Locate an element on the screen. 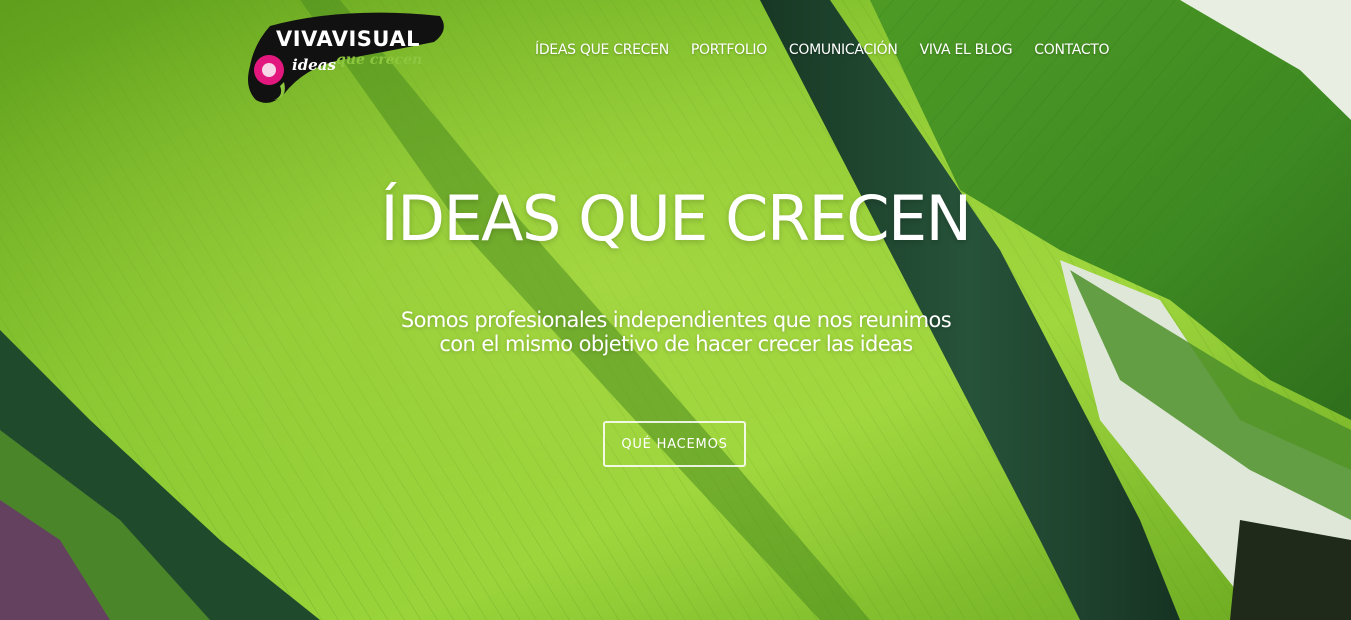  nav-item-portfolio: PORTFOLIO is located at coordinates (729, 50).